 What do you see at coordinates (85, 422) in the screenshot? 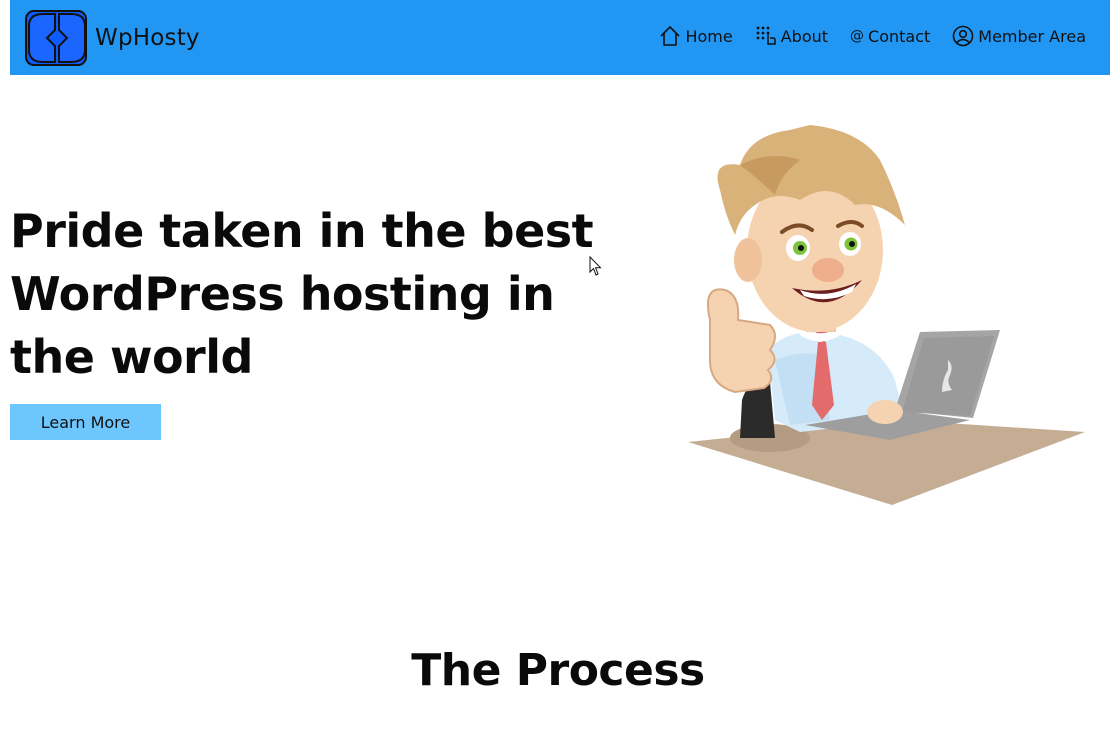
I see `learn-more-button: Learn More` at bounding box center [85, 422].